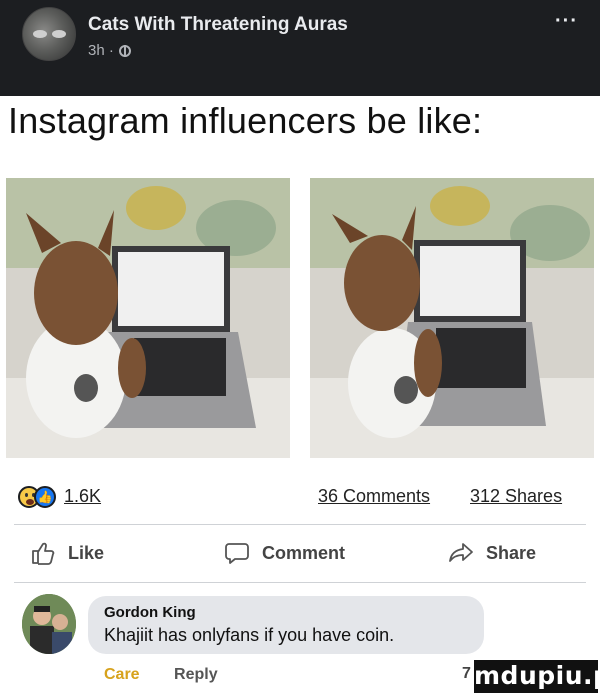 This screenshot has width=600, height=694. What do you see at coordinates (245, 120) in the screenshot?
I see `post-caption: Instagram influencers be like:` at bounding box center [245, 120].